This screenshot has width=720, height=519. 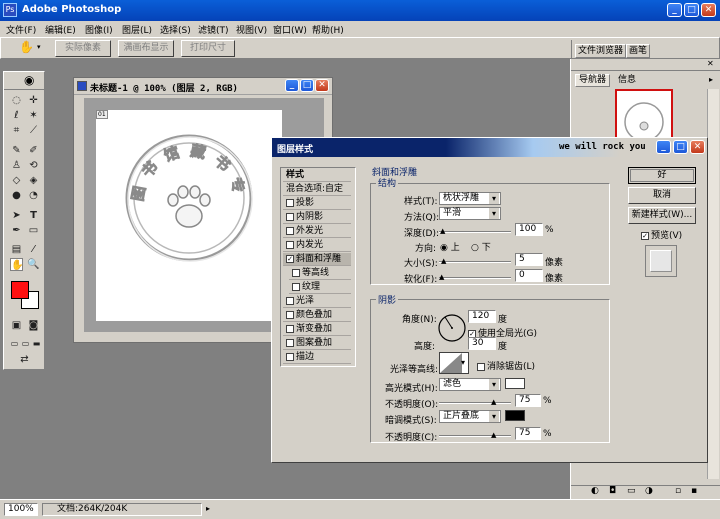 I want to click on blur-tool-icon: ●, so click(x=16, y=195).